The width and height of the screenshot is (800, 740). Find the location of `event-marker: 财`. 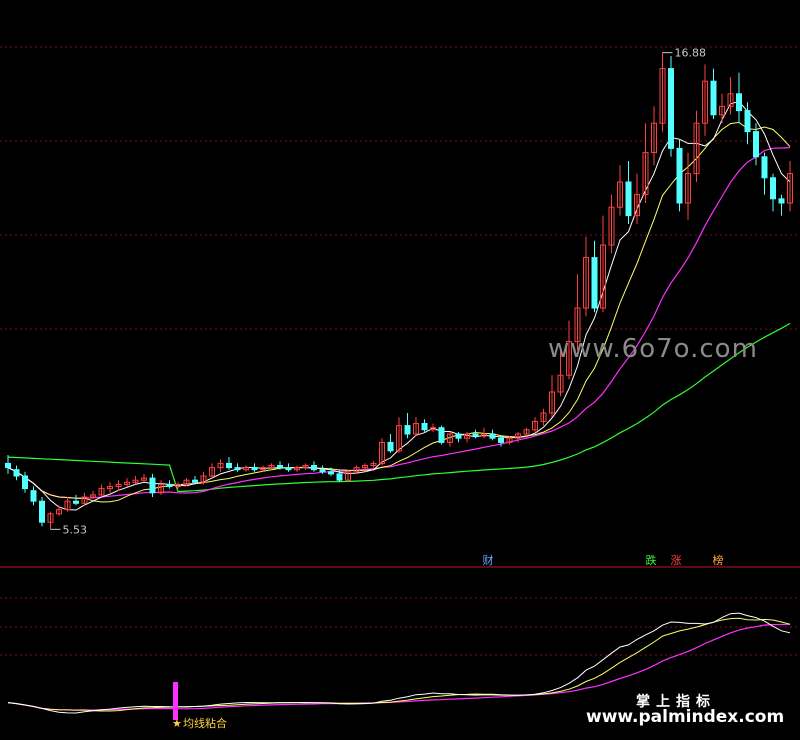

event-marker: 财 is located at coordinates (488, 560).